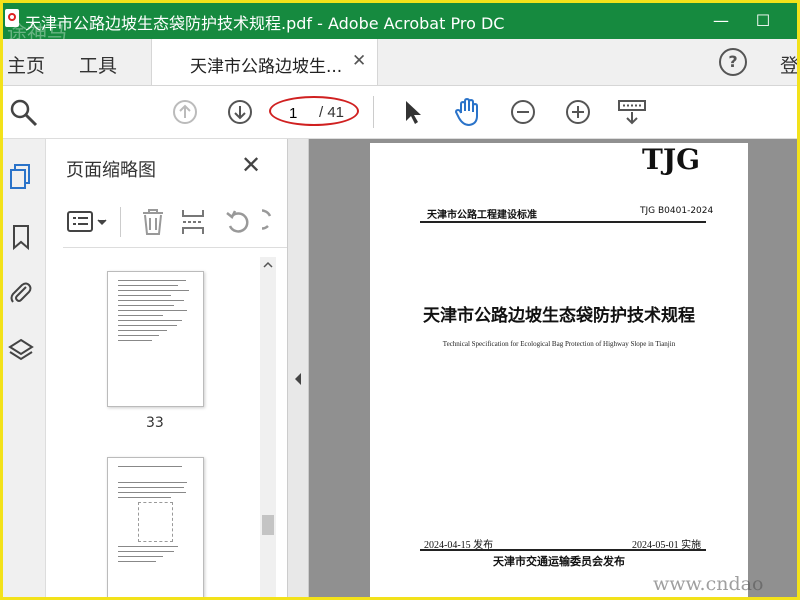  I want to click on attachments-icon, so click(20, 292).